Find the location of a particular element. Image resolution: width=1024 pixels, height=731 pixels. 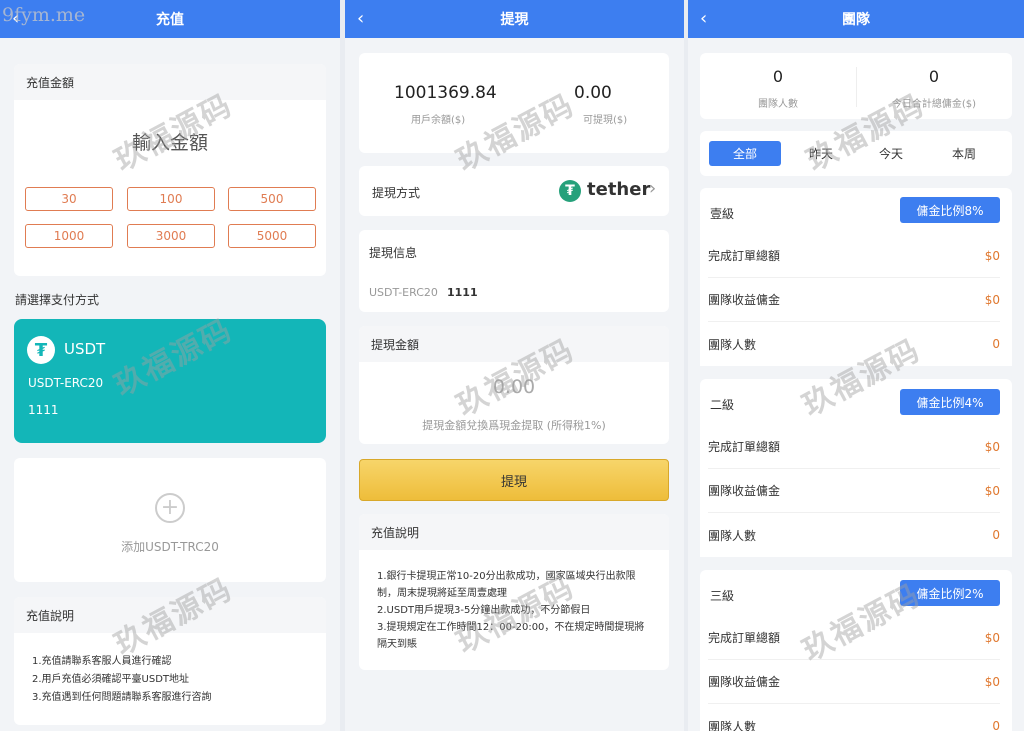

add-label: 添加USDT-TRC20 is located at coordinates (170, 547).